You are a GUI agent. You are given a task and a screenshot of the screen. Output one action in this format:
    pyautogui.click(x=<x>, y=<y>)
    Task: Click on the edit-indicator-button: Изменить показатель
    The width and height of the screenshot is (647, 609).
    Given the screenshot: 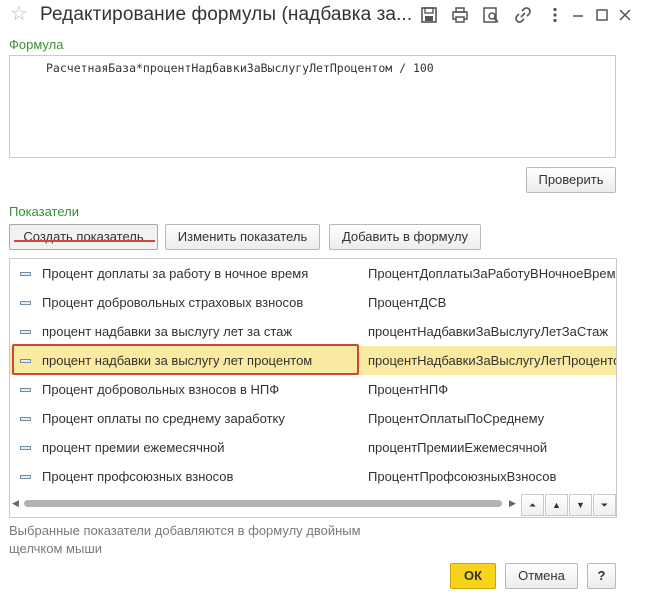 What is the action you would take?
    pyautogui.click(x=242, y=237)
    